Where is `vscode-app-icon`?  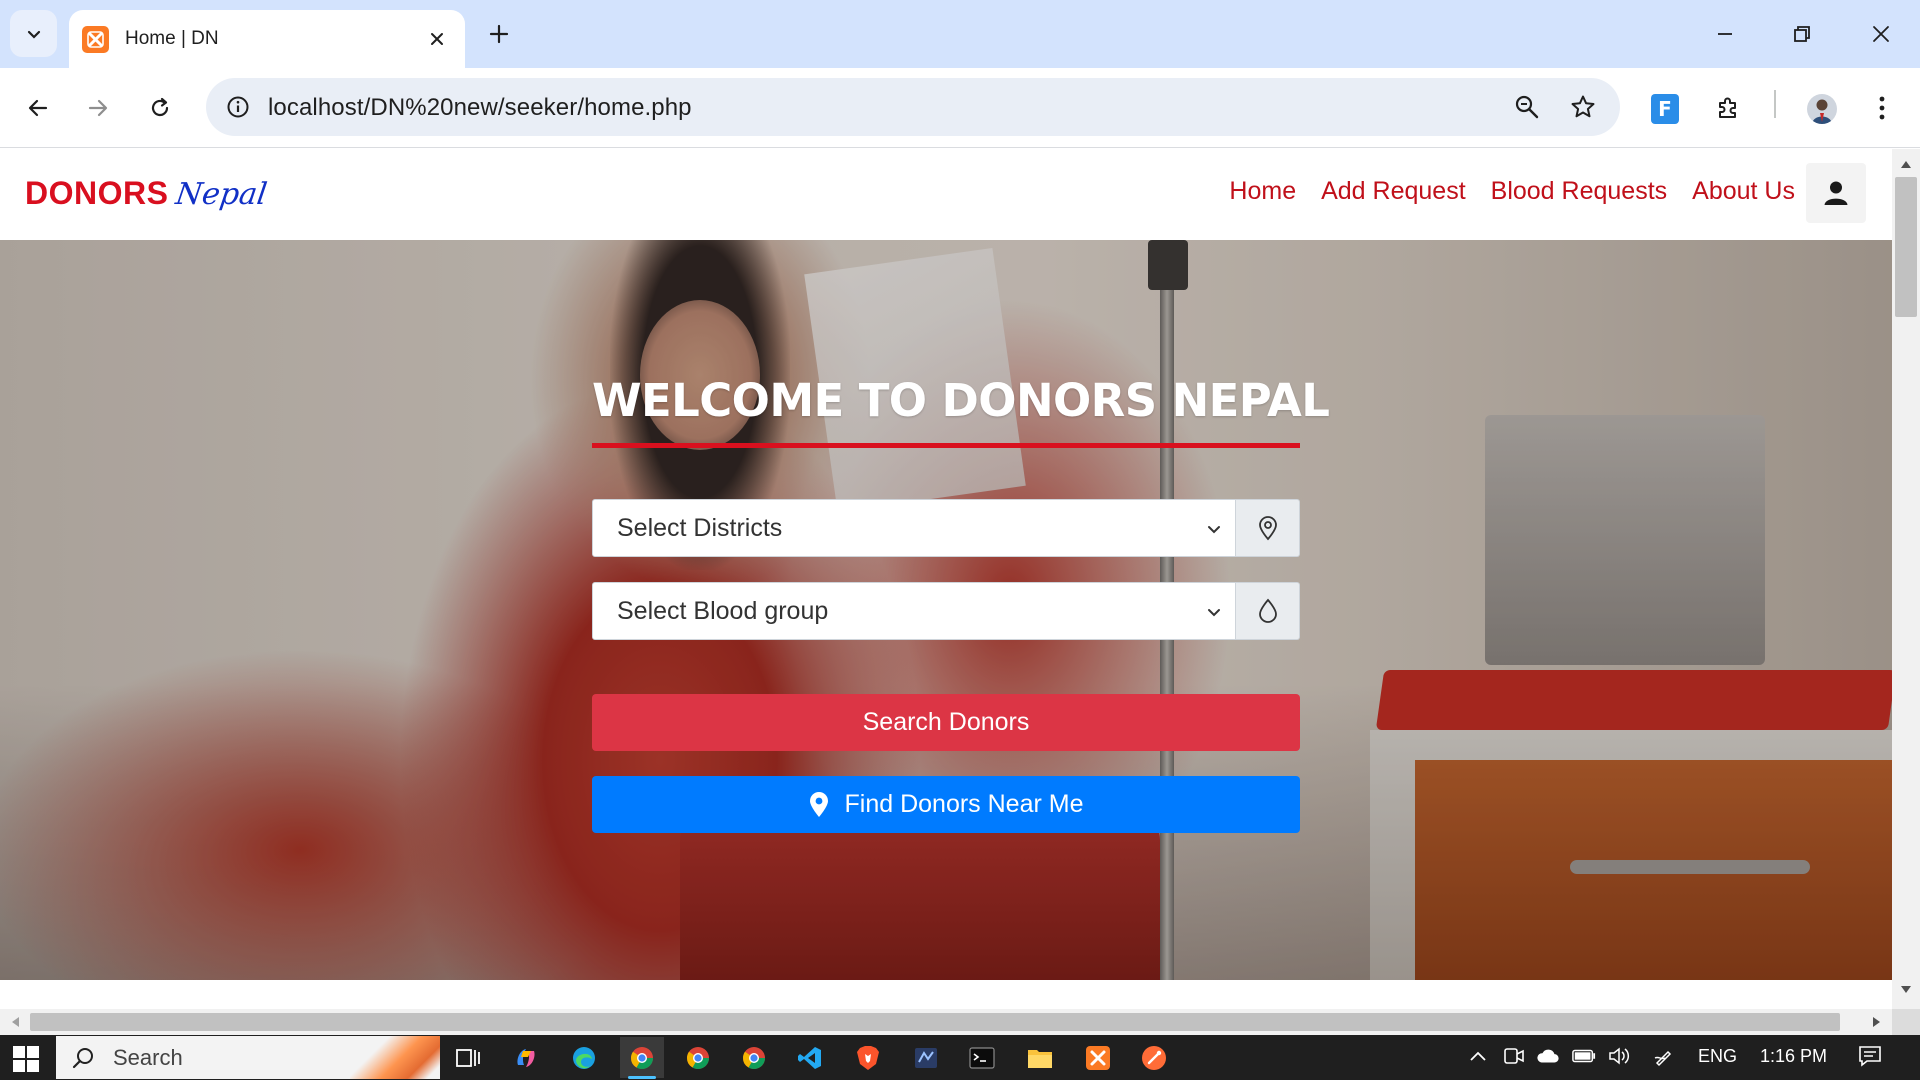 vscode-app-icon is located at coordinates (810, 1057).